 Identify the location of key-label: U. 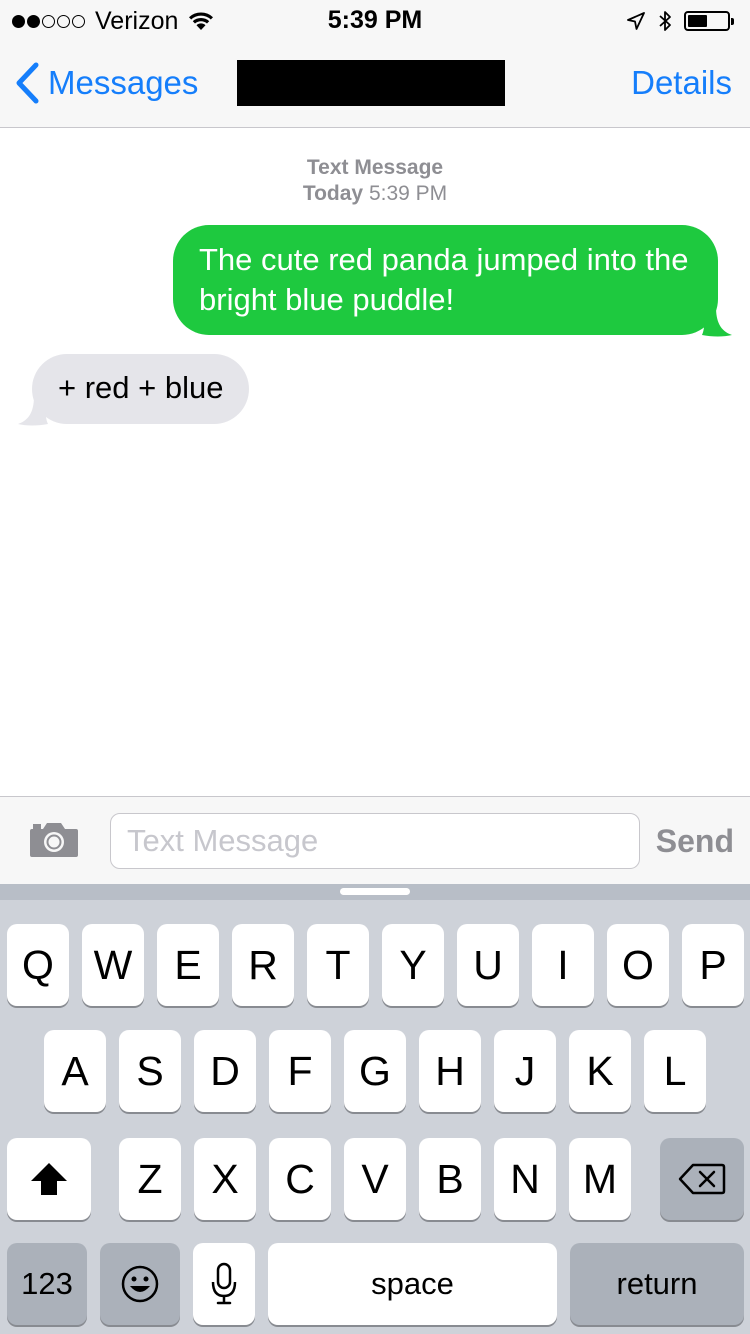
(488, 964).